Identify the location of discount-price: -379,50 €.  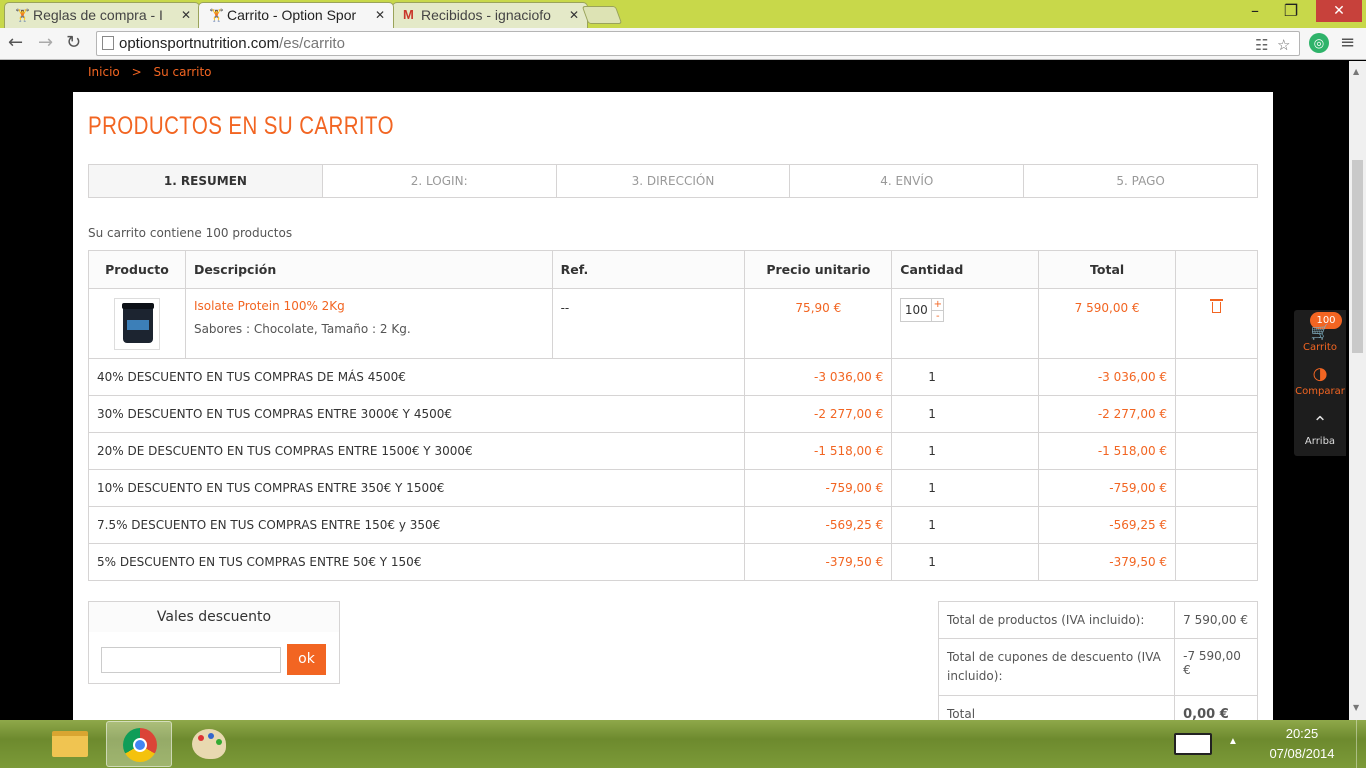
(818, 562).